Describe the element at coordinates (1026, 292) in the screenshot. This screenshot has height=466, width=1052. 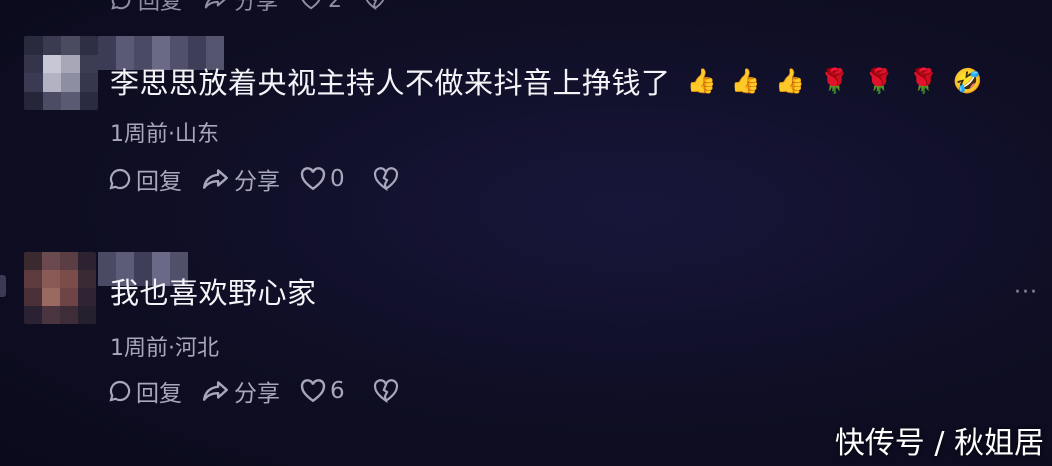
I see `ellipsis-icon: ···` at that location.